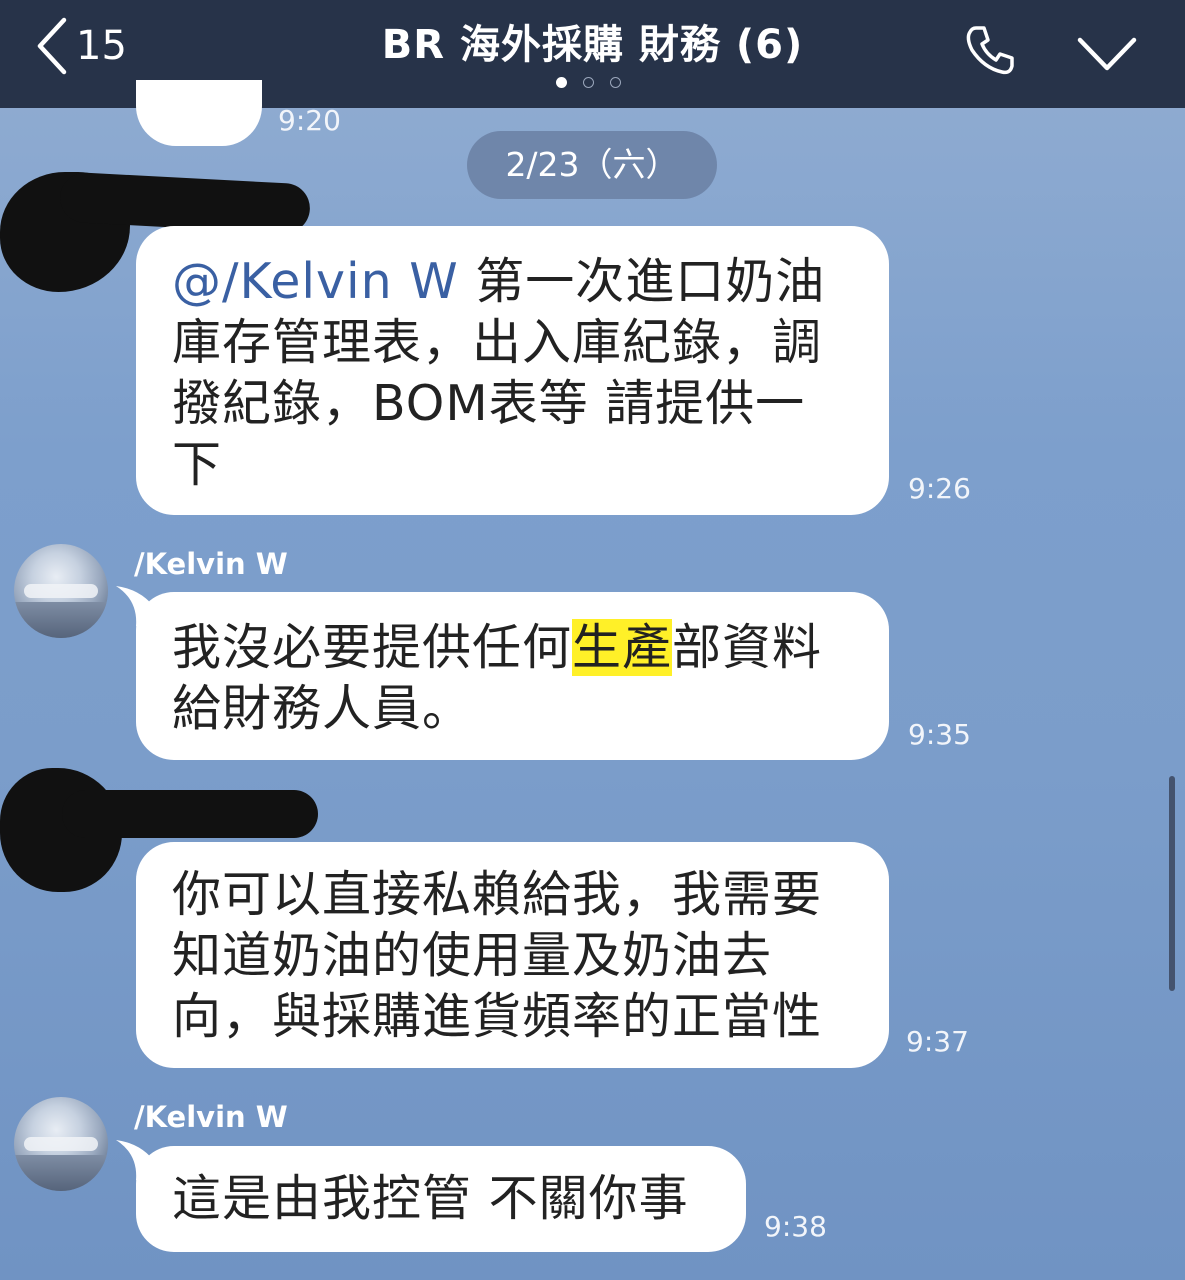 The height and width of the screenshot is (1280, 1185). What do you see at coordinates (795, 1226) in the screenshot?
I see `message-time: 9:38` at bounding box center [795, 1226].